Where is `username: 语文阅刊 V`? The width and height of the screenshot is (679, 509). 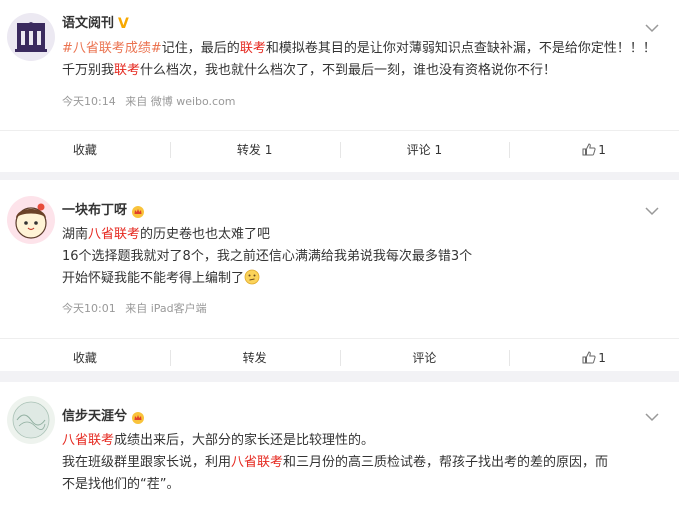 username: 语文阅刊 V is located at coordinates (95, 24).